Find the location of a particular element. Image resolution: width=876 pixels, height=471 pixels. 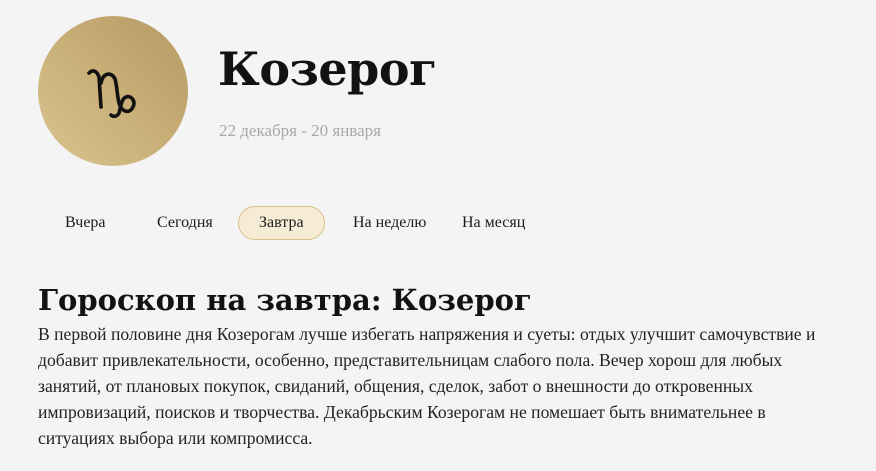

period-tabs: Вчера Сегодня Завтра На неделю На месяц is located at coordinates (324, 223).